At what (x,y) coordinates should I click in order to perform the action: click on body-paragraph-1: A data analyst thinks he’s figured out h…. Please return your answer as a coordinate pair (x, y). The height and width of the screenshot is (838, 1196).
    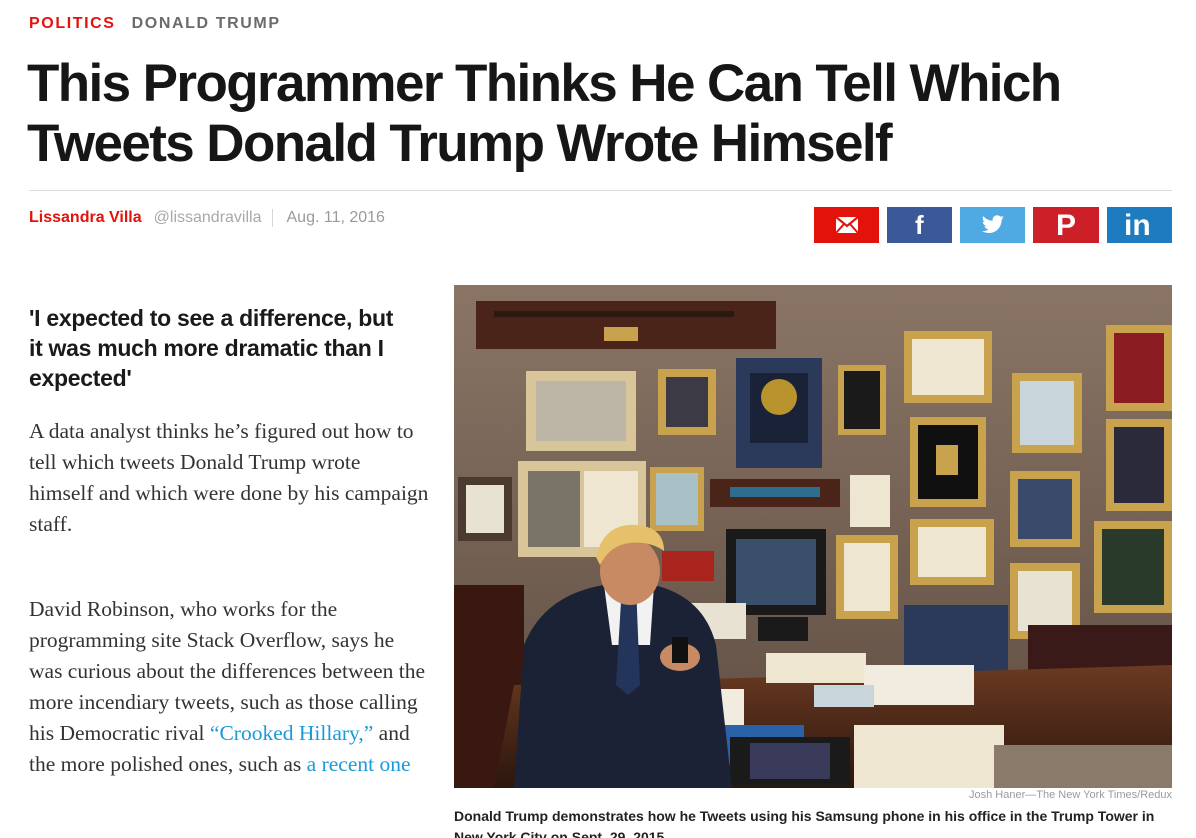
    Looking at the image, I should click on (229, 477).